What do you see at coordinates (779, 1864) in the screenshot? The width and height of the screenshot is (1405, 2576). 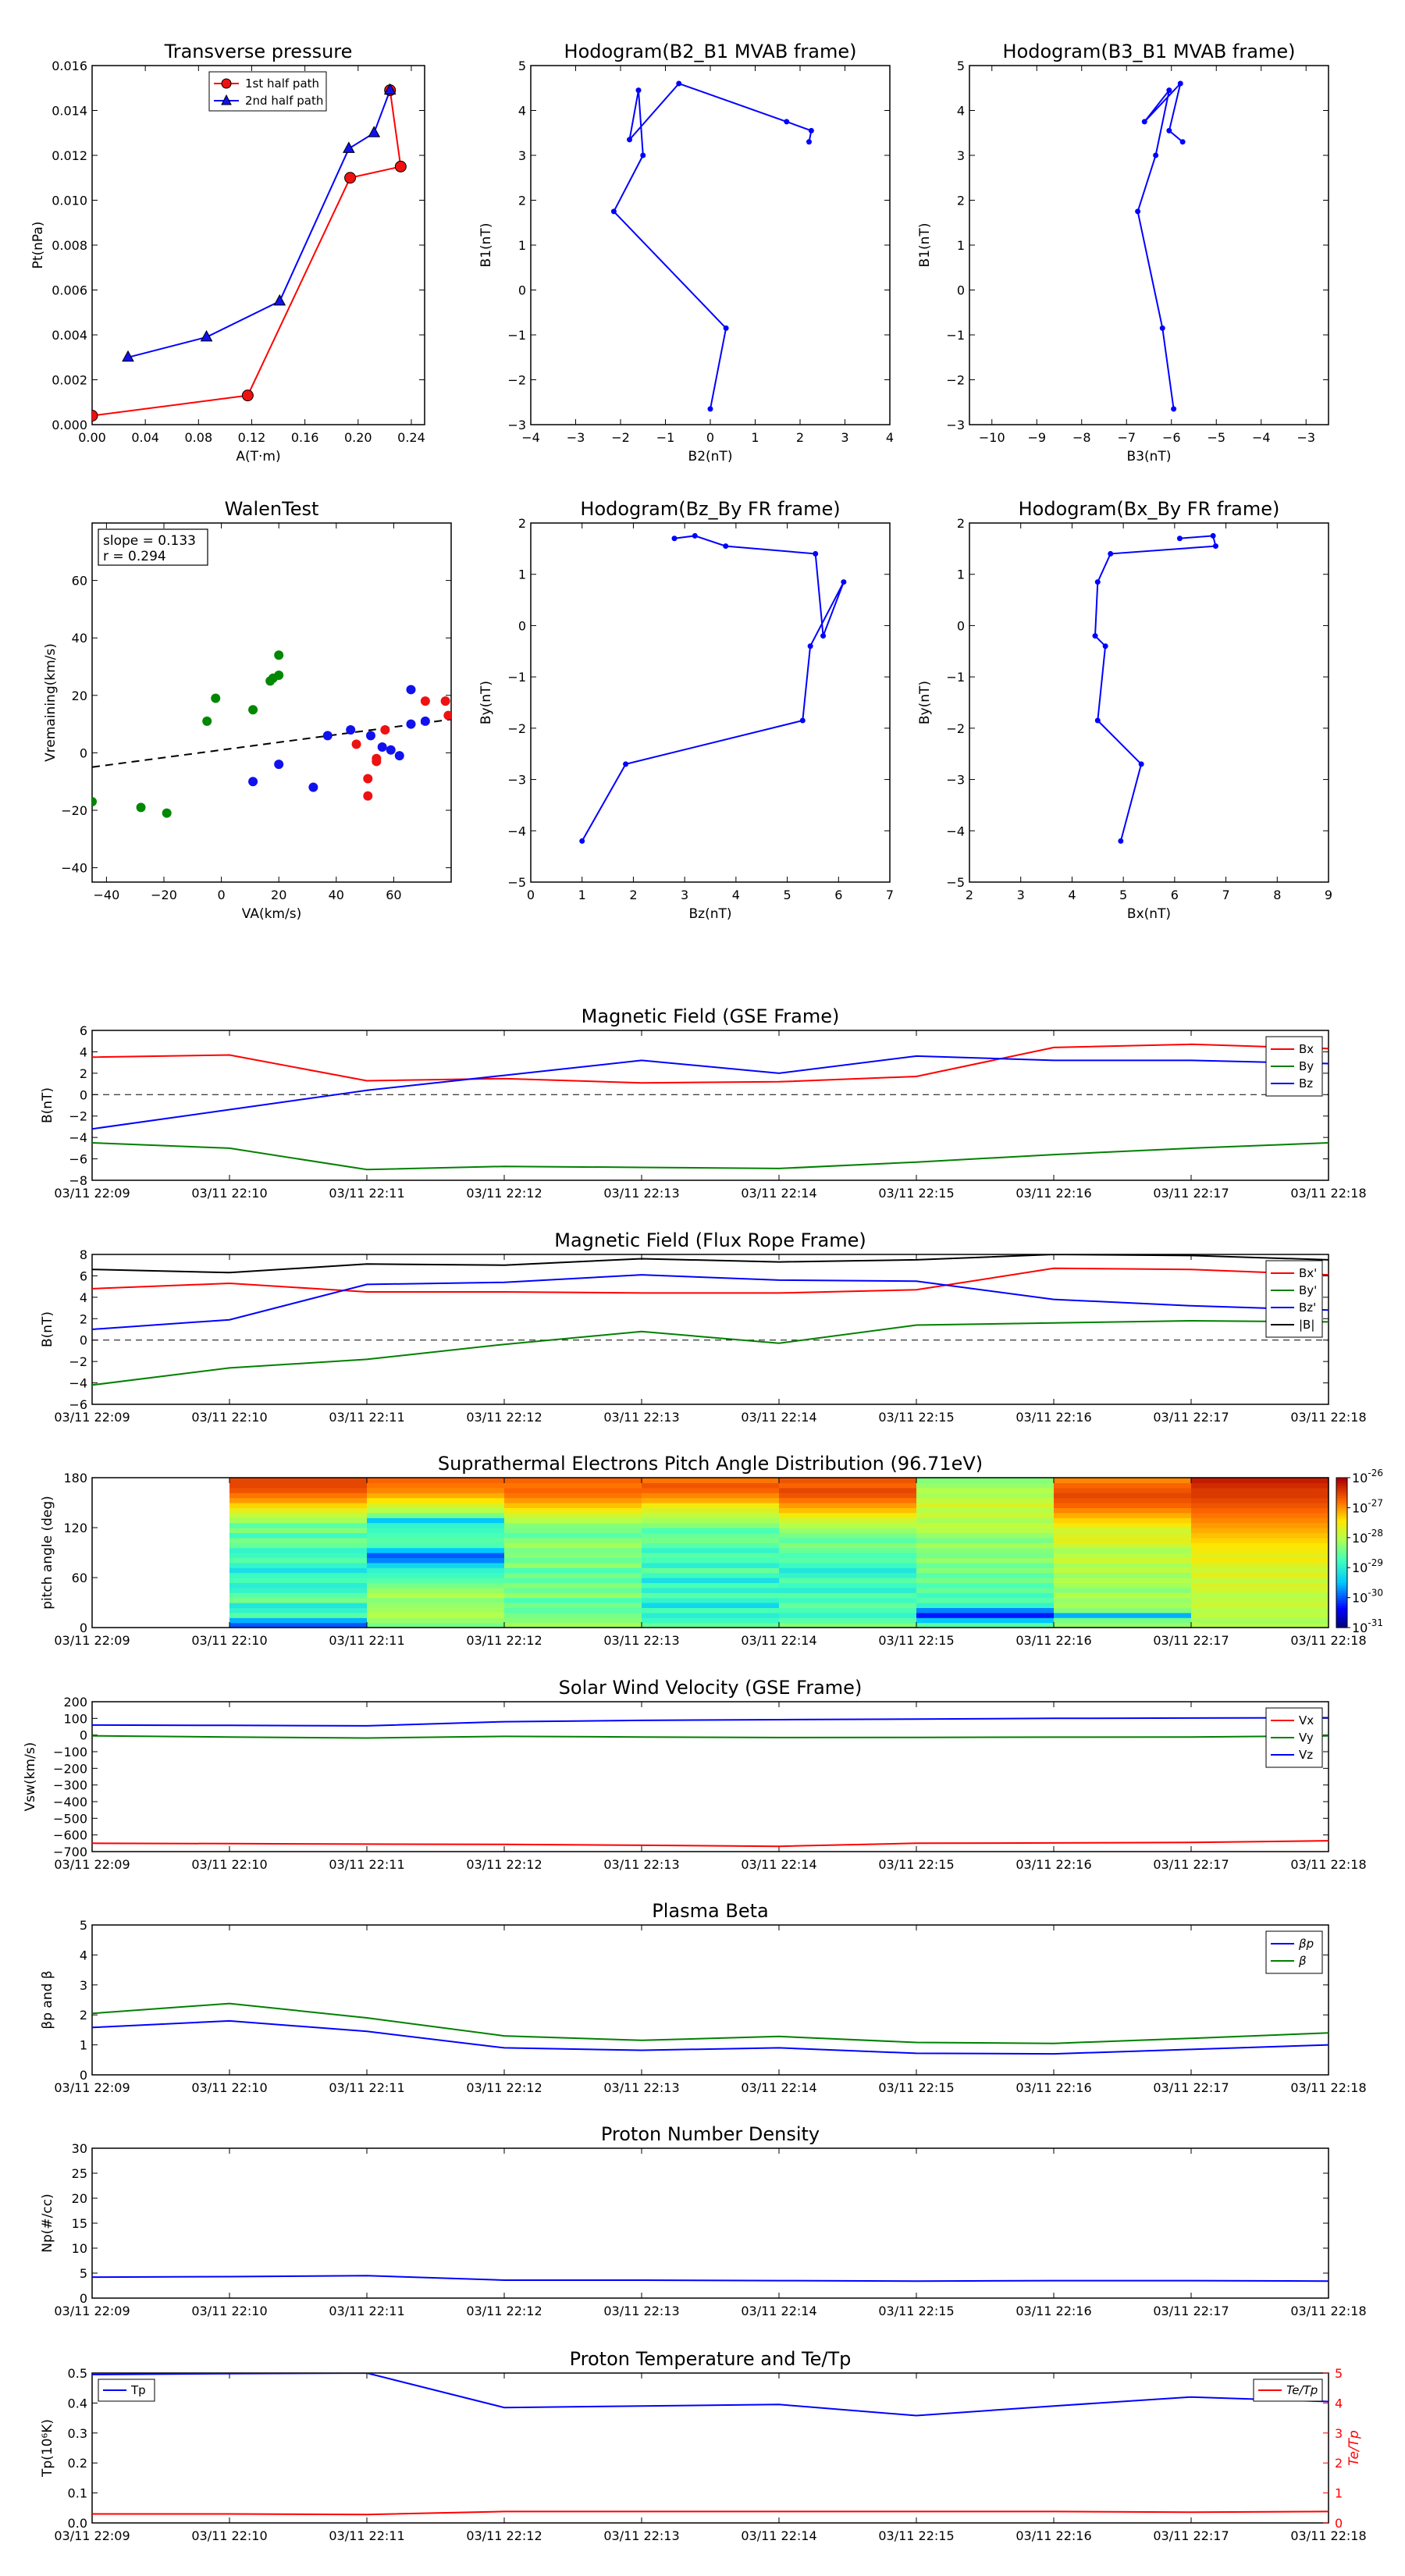 I see `x-tick-label: 03/11 22:14` at bounding box center [779, 1864].